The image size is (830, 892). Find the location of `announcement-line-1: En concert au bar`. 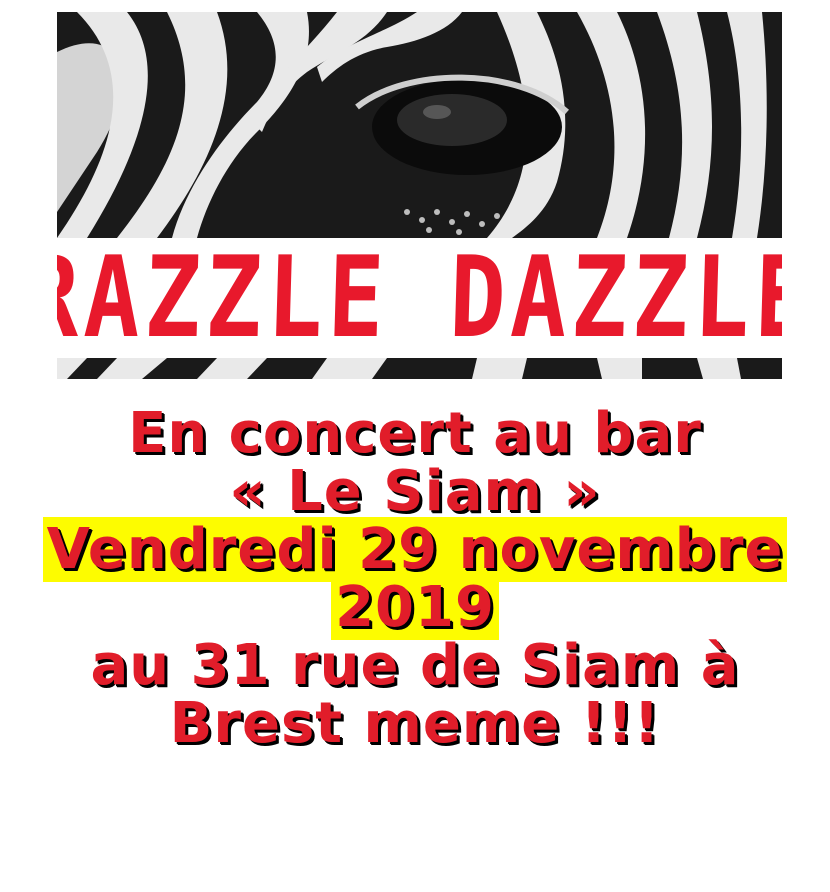

announcement-line-1: En concert au bar is located at coordinates (415, 434).